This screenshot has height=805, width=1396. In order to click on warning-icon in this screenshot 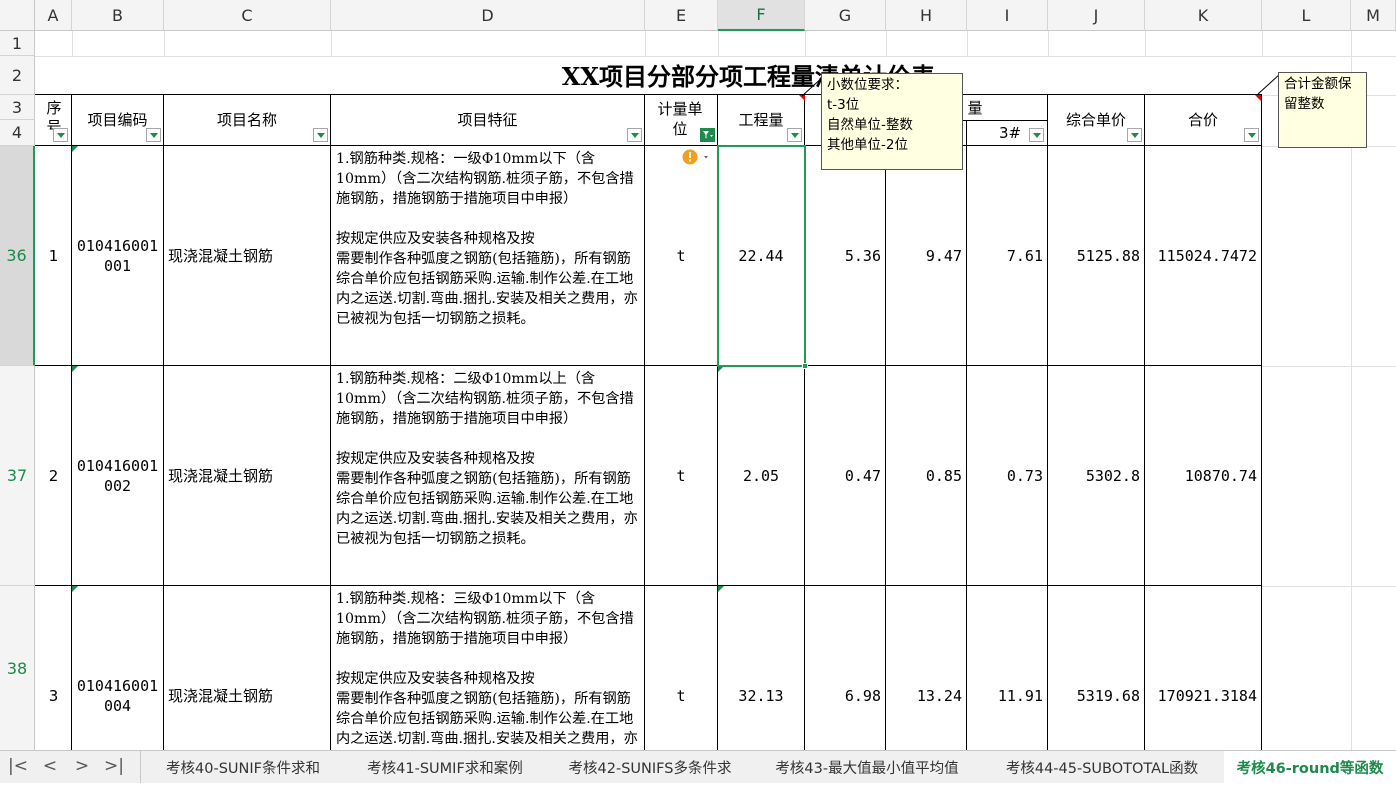, I will do `click(695, 157)`.